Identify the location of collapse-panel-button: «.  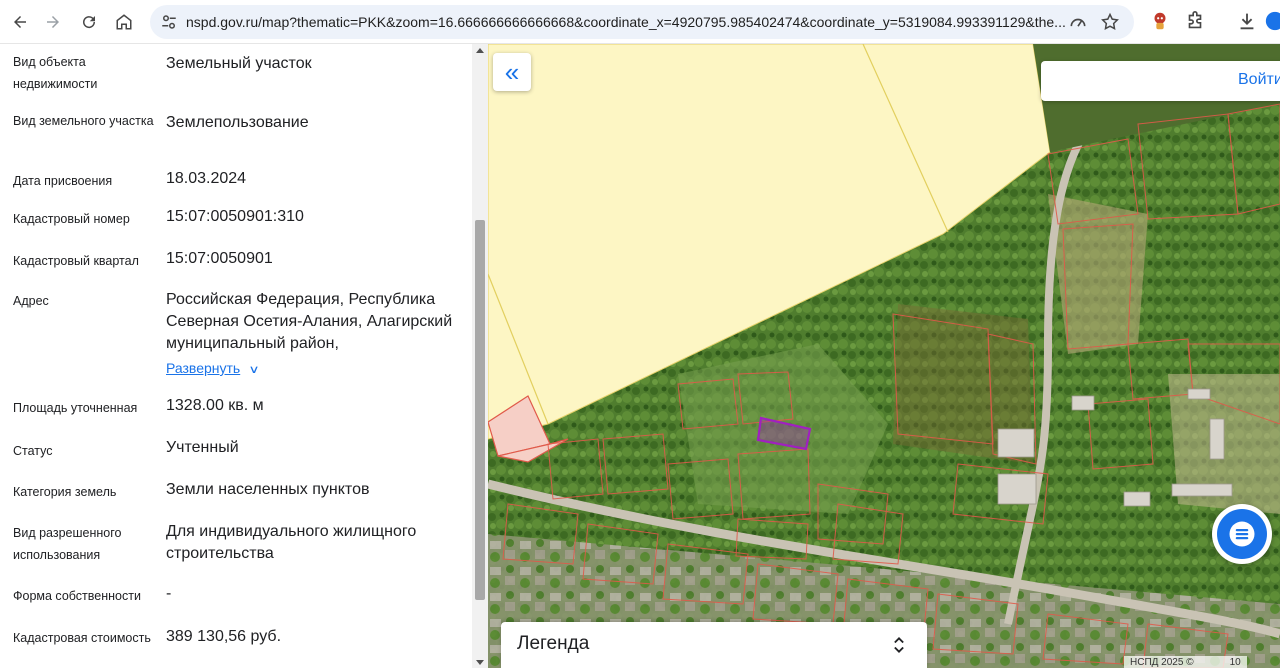
(512, 72).